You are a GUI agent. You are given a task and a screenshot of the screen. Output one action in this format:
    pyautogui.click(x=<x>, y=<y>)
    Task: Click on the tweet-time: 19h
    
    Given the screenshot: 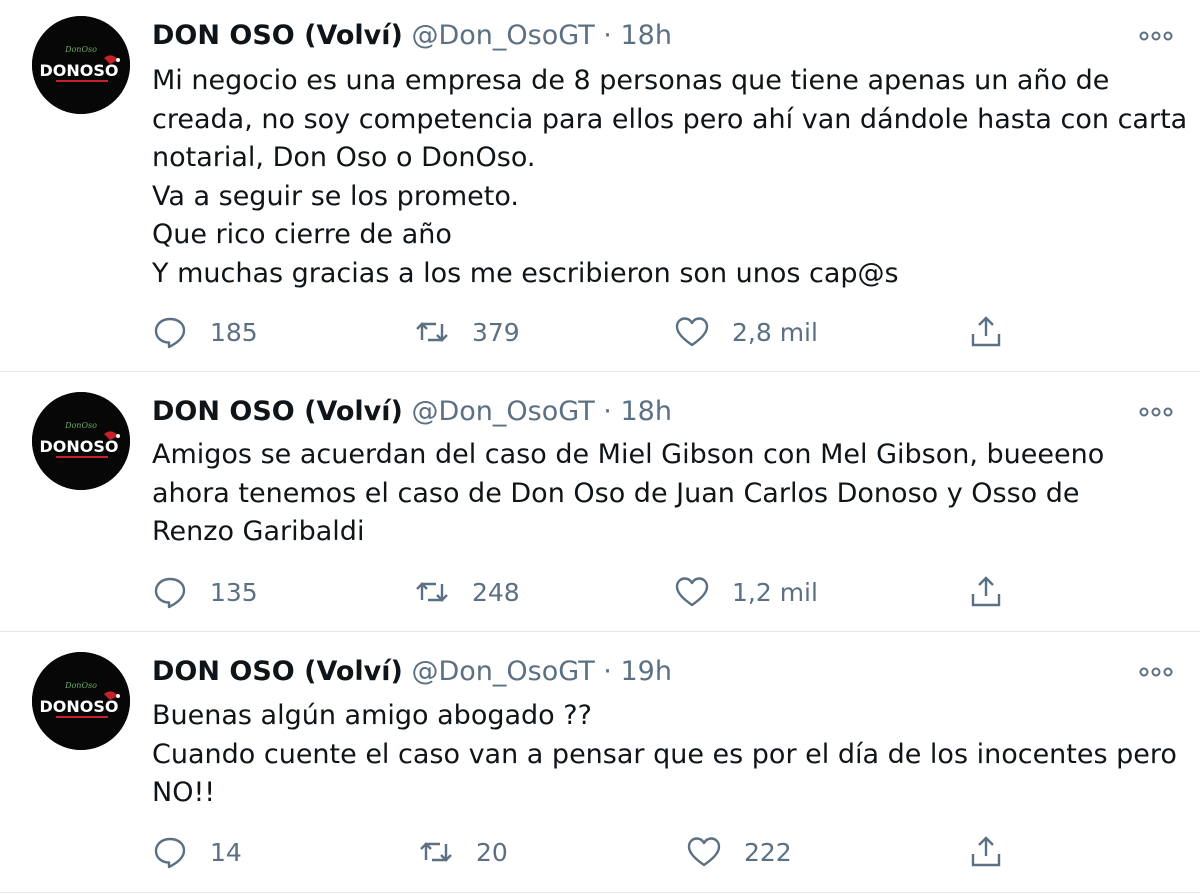 What is the action you would take?
    pyautogui.click(x=645, y=671)
    